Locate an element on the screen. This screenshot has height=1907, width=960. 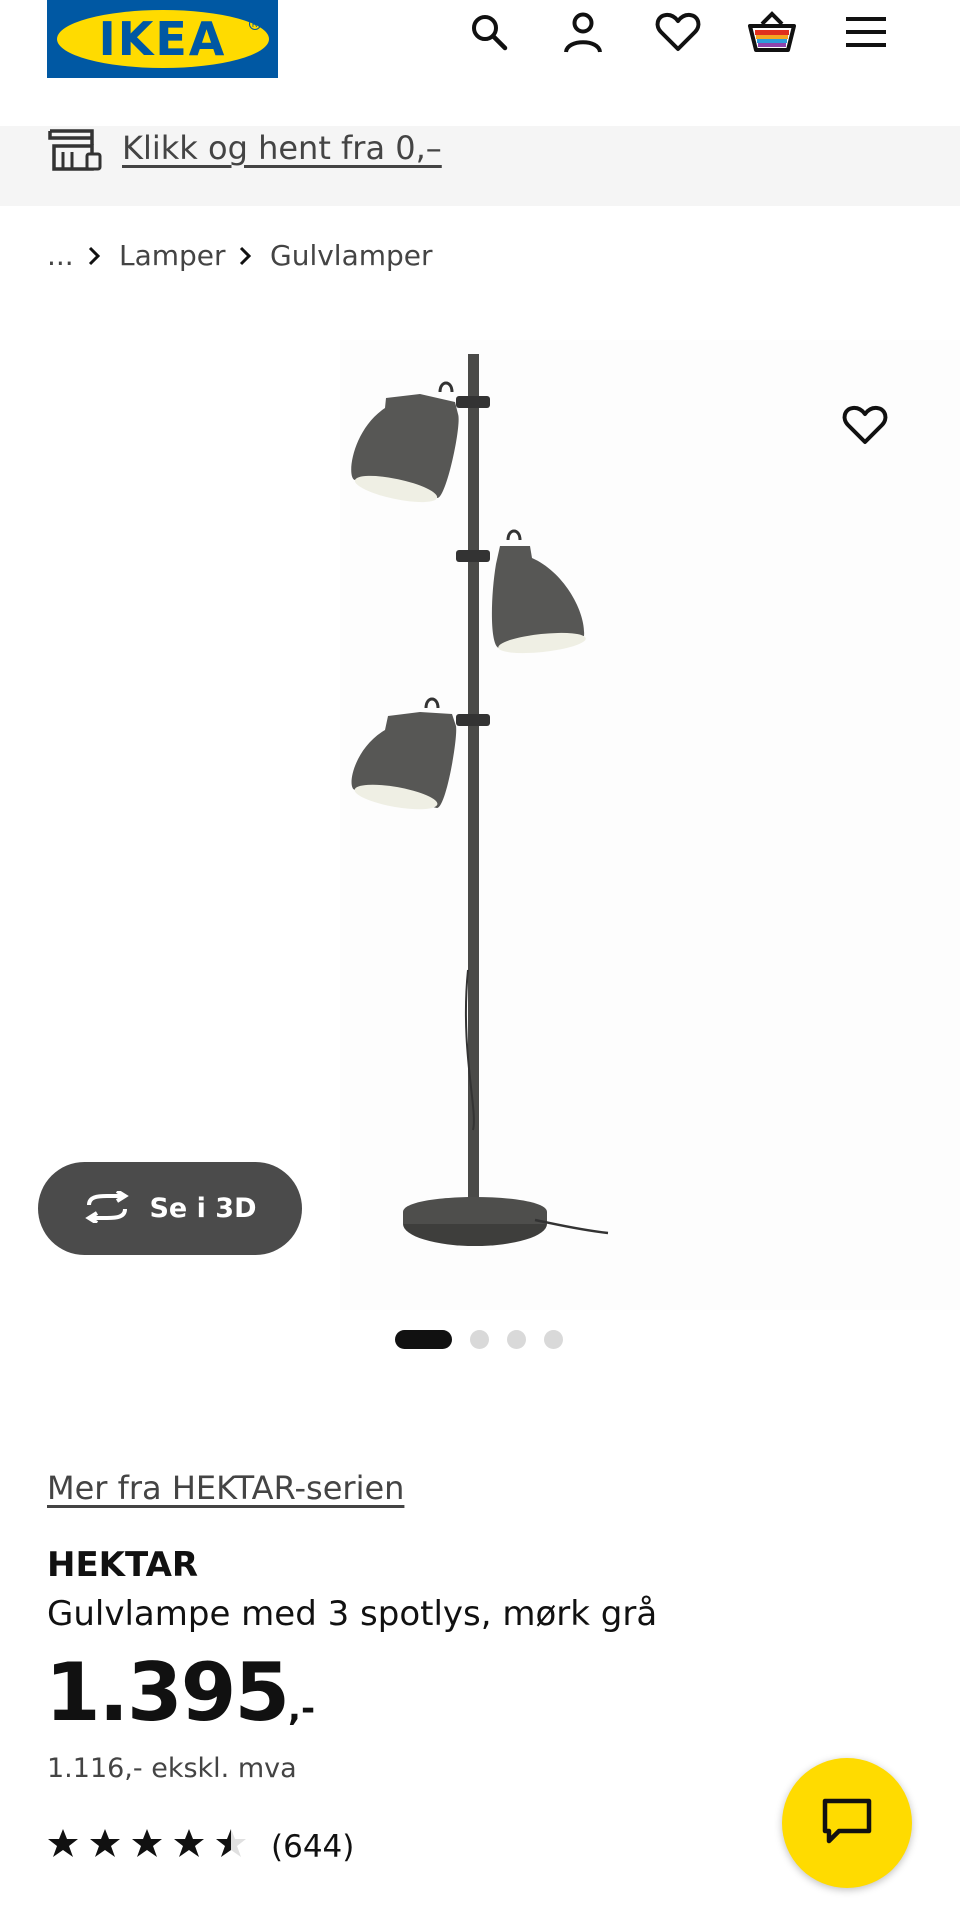
add-to-favourites-icon is located at coordinates (865, 427).